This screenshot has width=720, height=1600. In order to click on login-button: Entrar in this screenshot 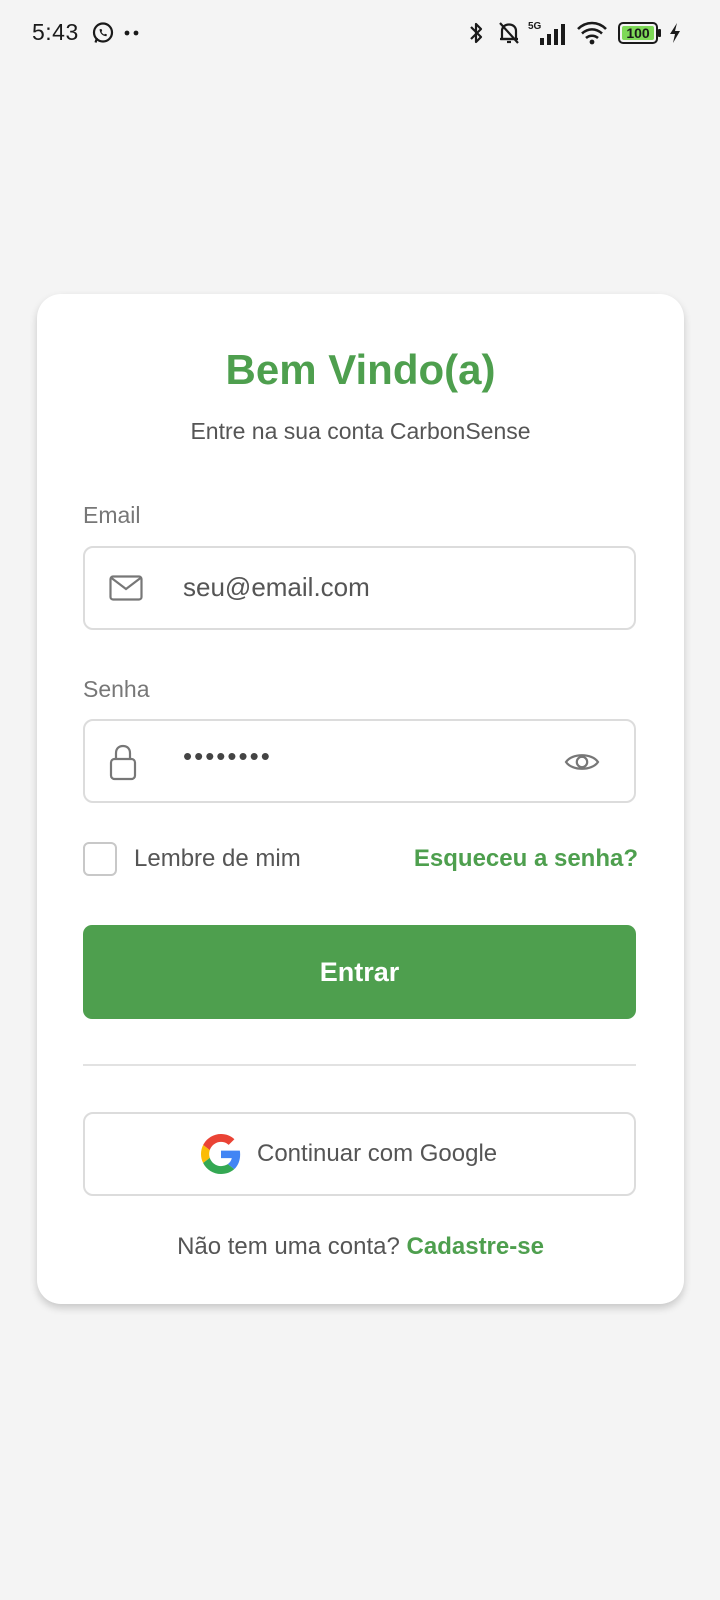, I will do `click(359, 972)`.